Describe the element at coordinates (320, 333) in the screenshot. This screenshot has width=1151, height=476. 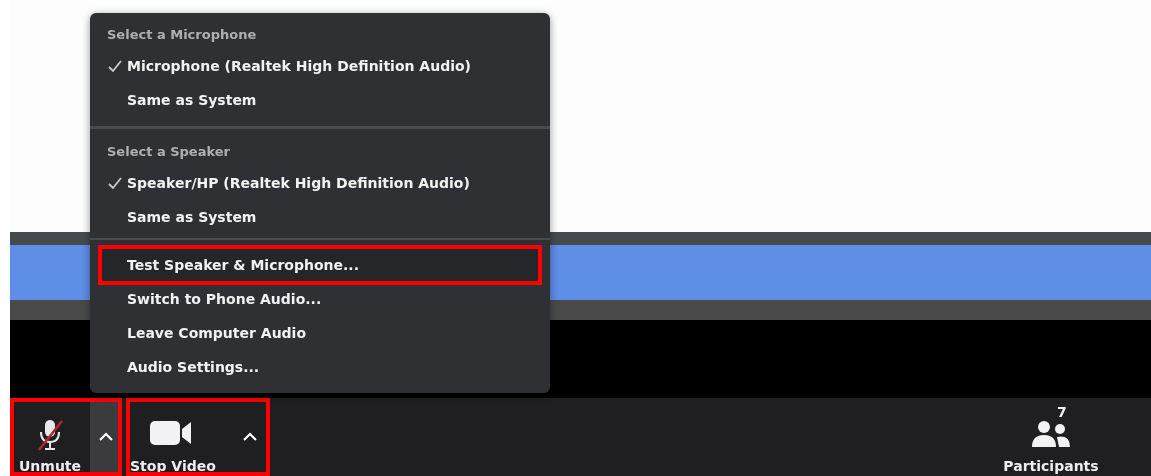
I see `menu-item: Leave Computer Audio` at that location.